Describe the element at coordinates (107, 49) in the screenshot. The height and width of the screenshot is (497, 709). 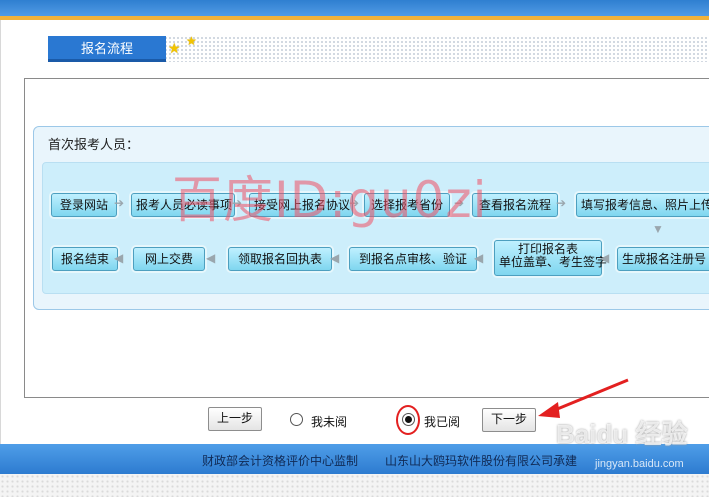
I see `tab-title: 报名流程` at that location.